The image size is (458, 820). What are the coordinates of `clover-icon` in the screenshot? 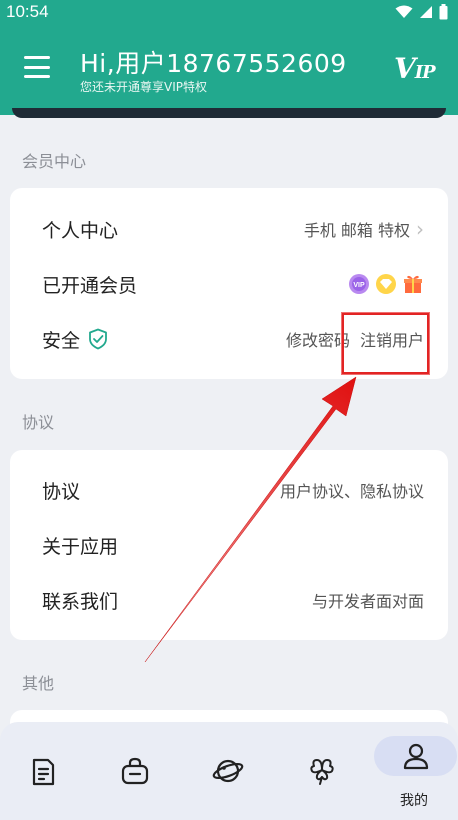 It's located at (322, 771).